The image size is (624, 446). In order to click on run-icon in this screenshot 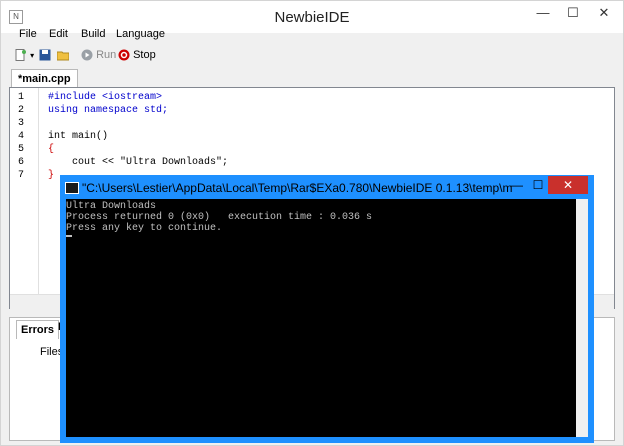, I will do `click(87, 55)`.